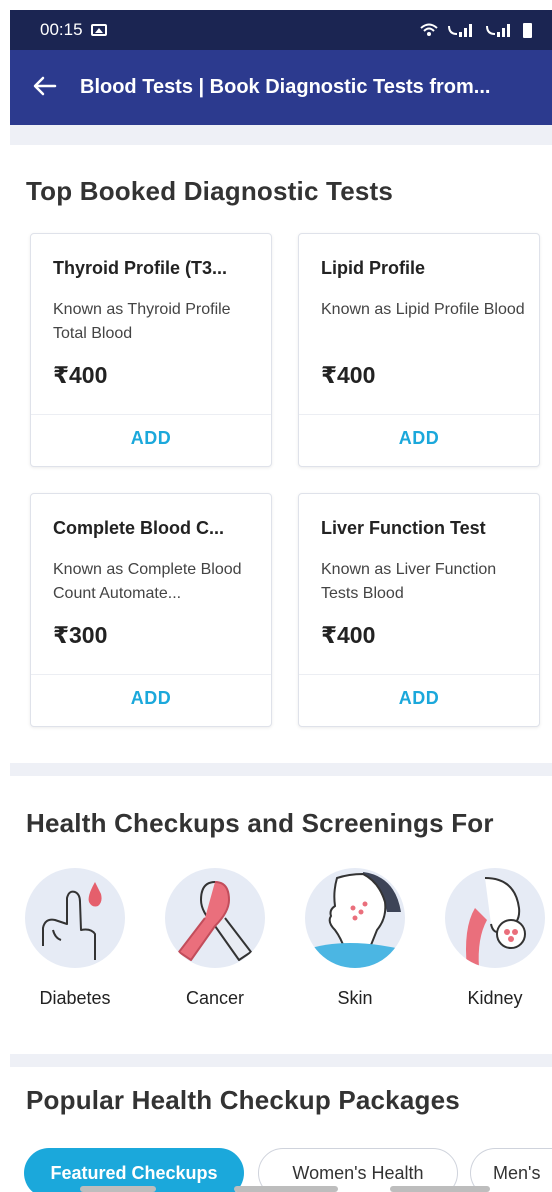  What do you see at coordinates (355, 918) in the screenshot?
I see `face-skin-icon` at bounding box center [355, 918].